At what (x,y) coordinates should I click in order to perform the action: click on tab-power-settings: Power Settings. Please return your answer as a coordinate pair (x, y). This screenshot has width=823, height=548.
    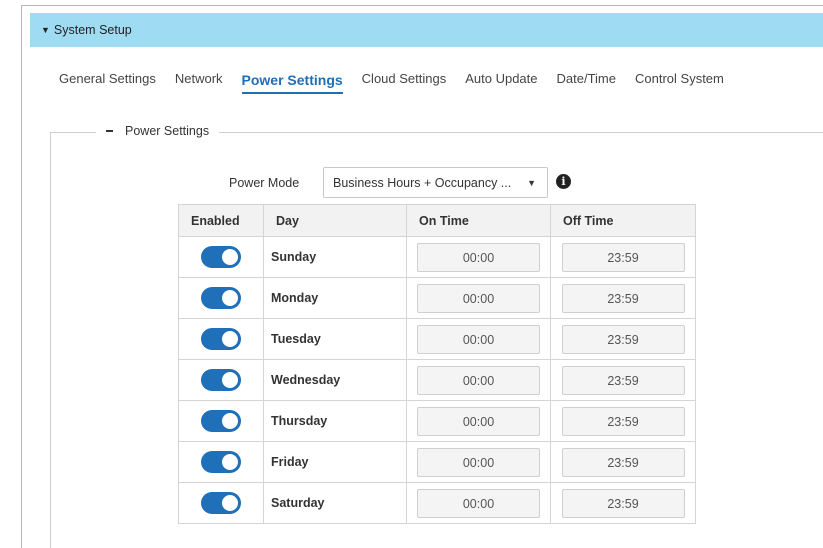
    Looking at the image, I should click on (292, 83).